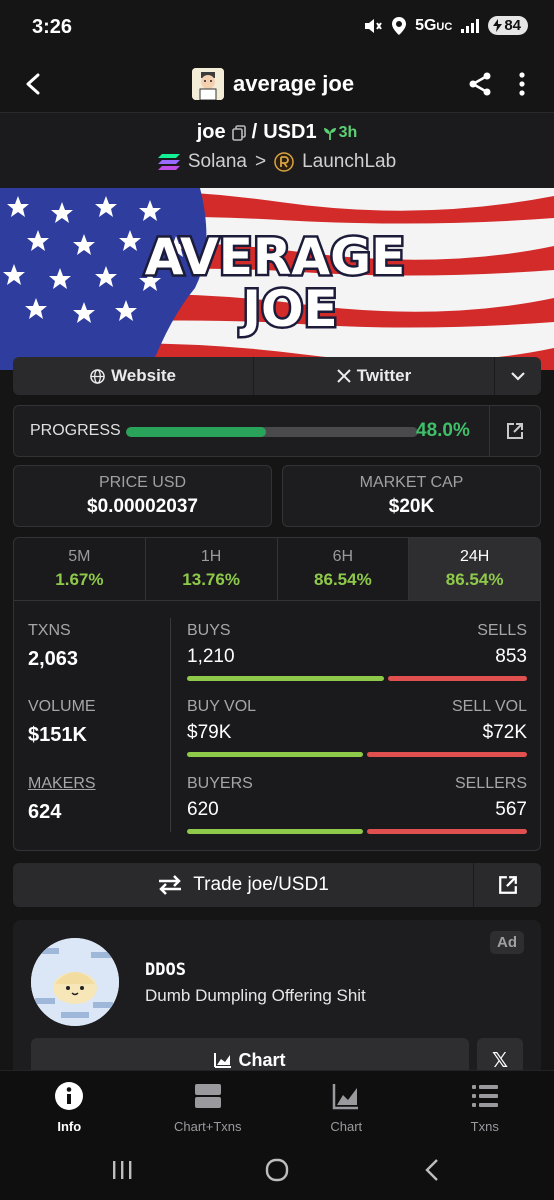  Describe the element at coordinates (243, 885) in the screenshot. I see `trade-button: Trade joe/USD1` at that location.